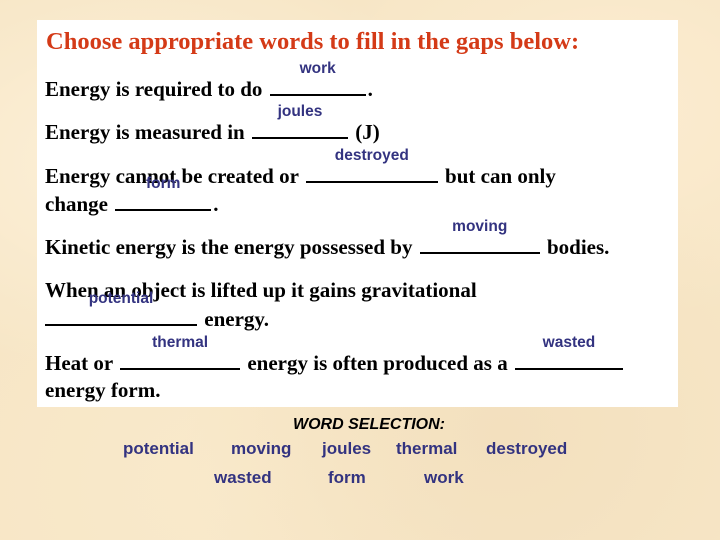 The width and height of the screenshot is (720, 540). I want to click on sentence-6-cont: energy form., so click(102, 390).